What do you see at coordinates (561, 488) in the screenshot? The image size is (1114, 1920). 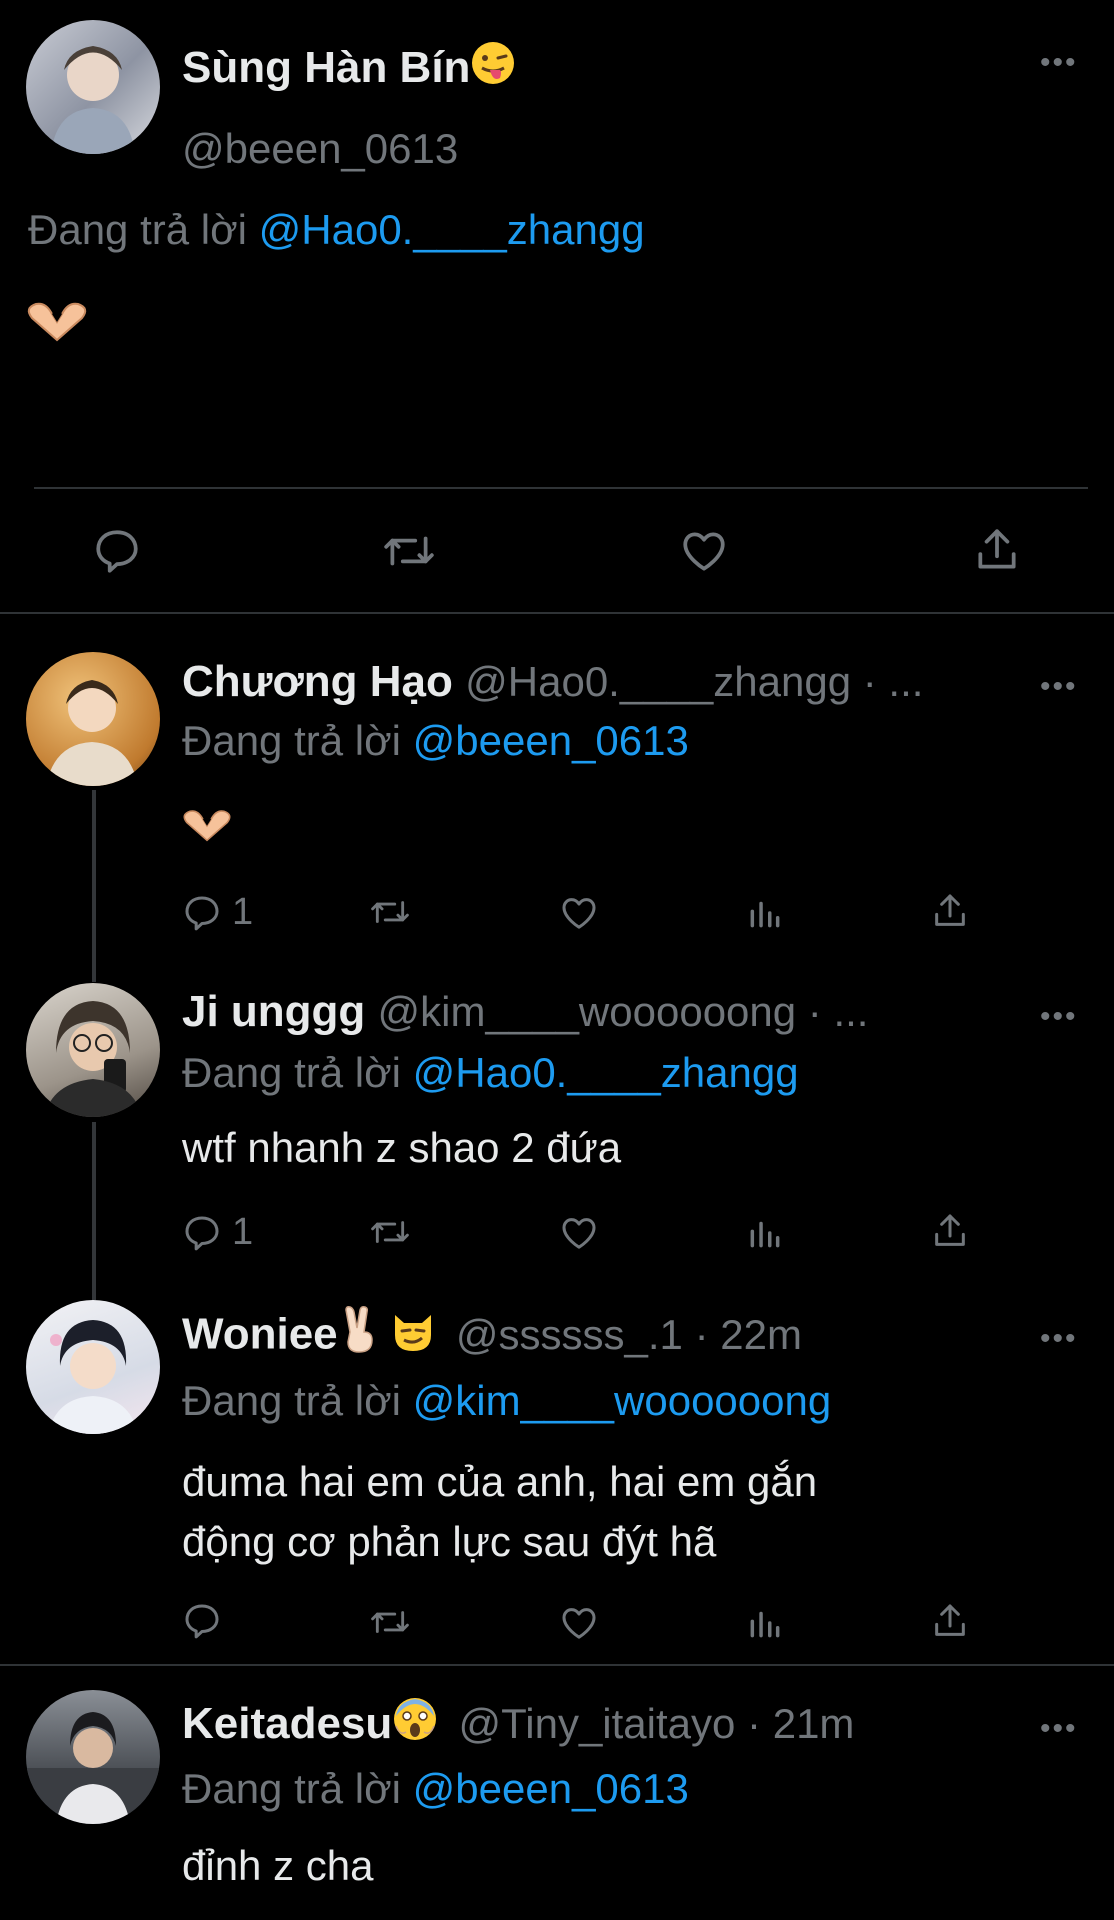 I see `divider` at bounding box center [561, 488].